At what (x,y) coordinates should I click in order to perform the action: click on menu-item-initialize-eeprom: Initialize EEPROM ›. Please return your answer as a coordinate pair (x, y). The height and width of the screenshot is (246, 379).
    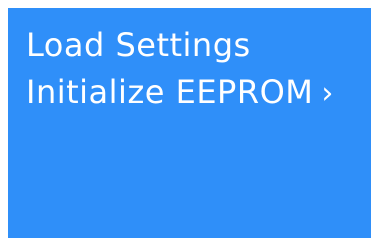
    Looking at the image, I should click on (180, 93).